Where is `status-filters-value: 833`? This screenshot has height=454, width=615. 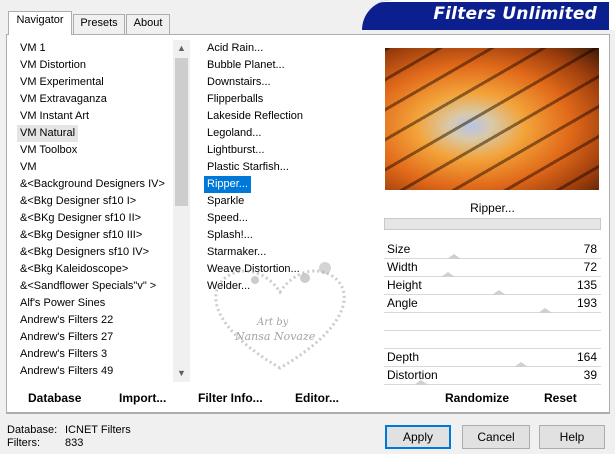 status-filters-value: 833 is located at coordinates (74, 443).